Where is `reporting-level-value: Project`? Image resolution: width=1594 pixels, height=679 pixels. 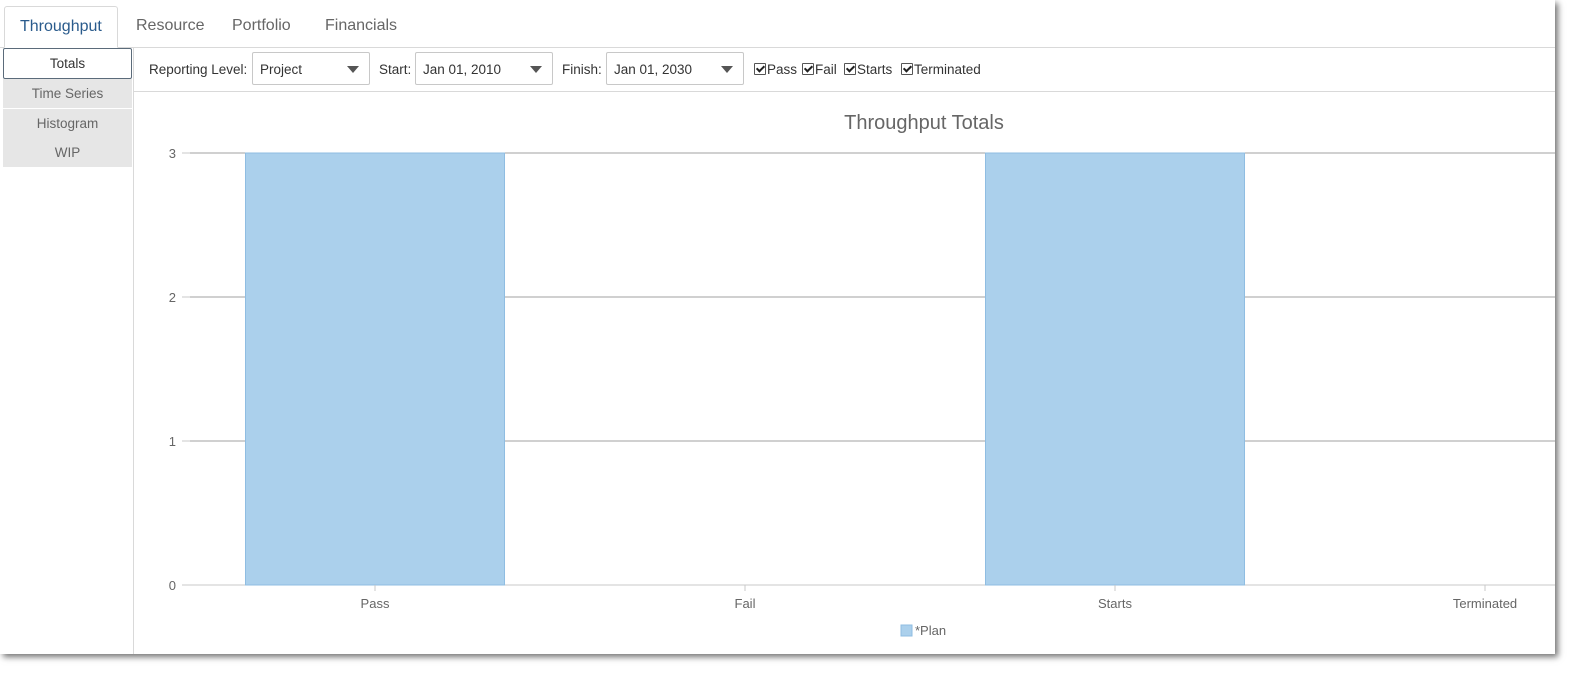 reporting-level-value: Project is located at coordinates (281, 69).